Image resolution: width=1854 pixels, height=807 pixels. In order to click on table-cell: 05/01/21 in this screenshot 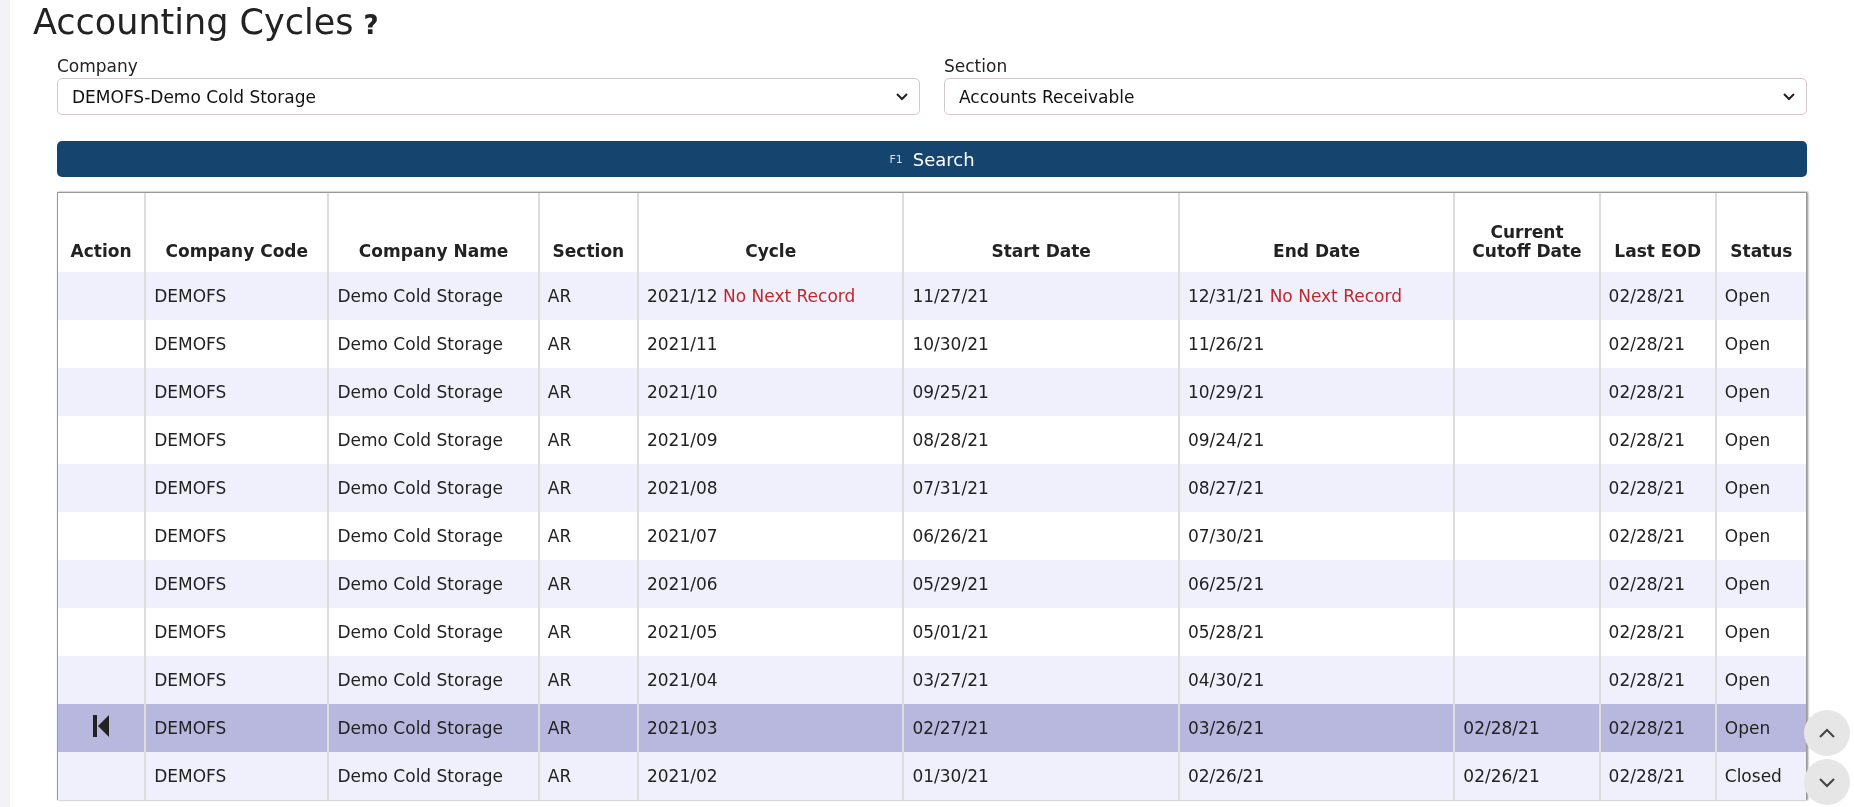, I will do `click(950, 632)`.